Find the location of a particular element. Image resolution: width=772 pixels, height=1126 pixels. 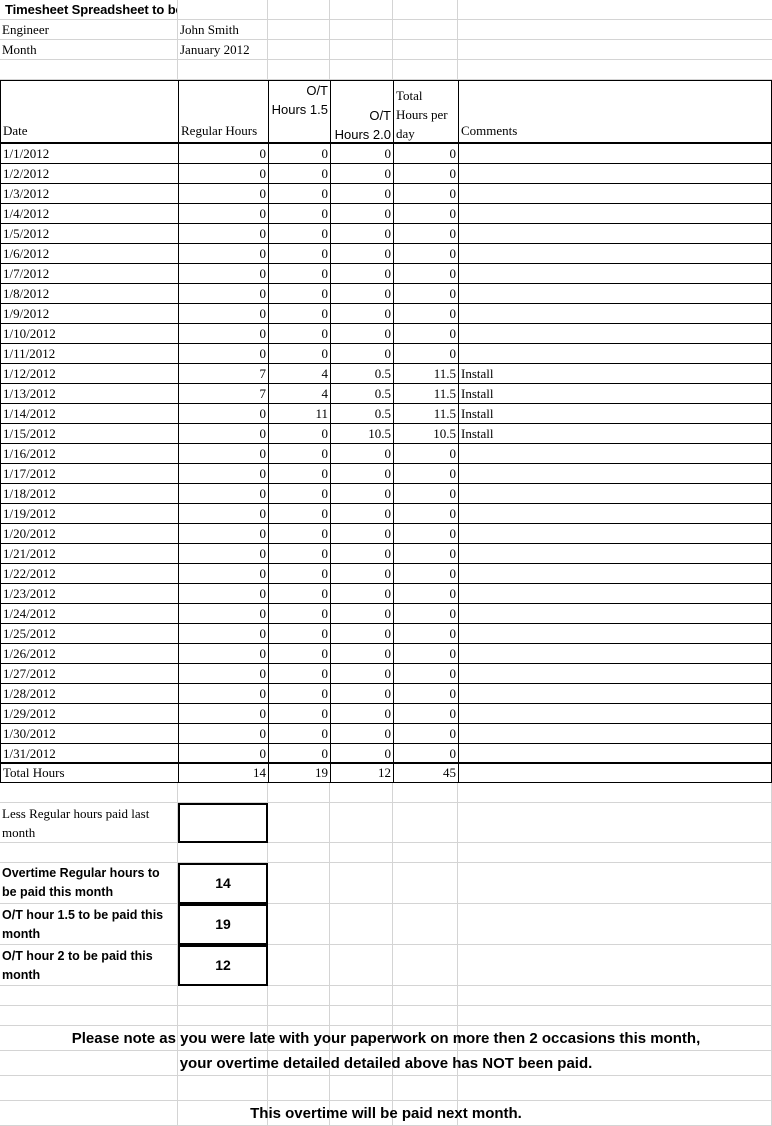

month-label-text: Month is located at coordinates (19, 49).